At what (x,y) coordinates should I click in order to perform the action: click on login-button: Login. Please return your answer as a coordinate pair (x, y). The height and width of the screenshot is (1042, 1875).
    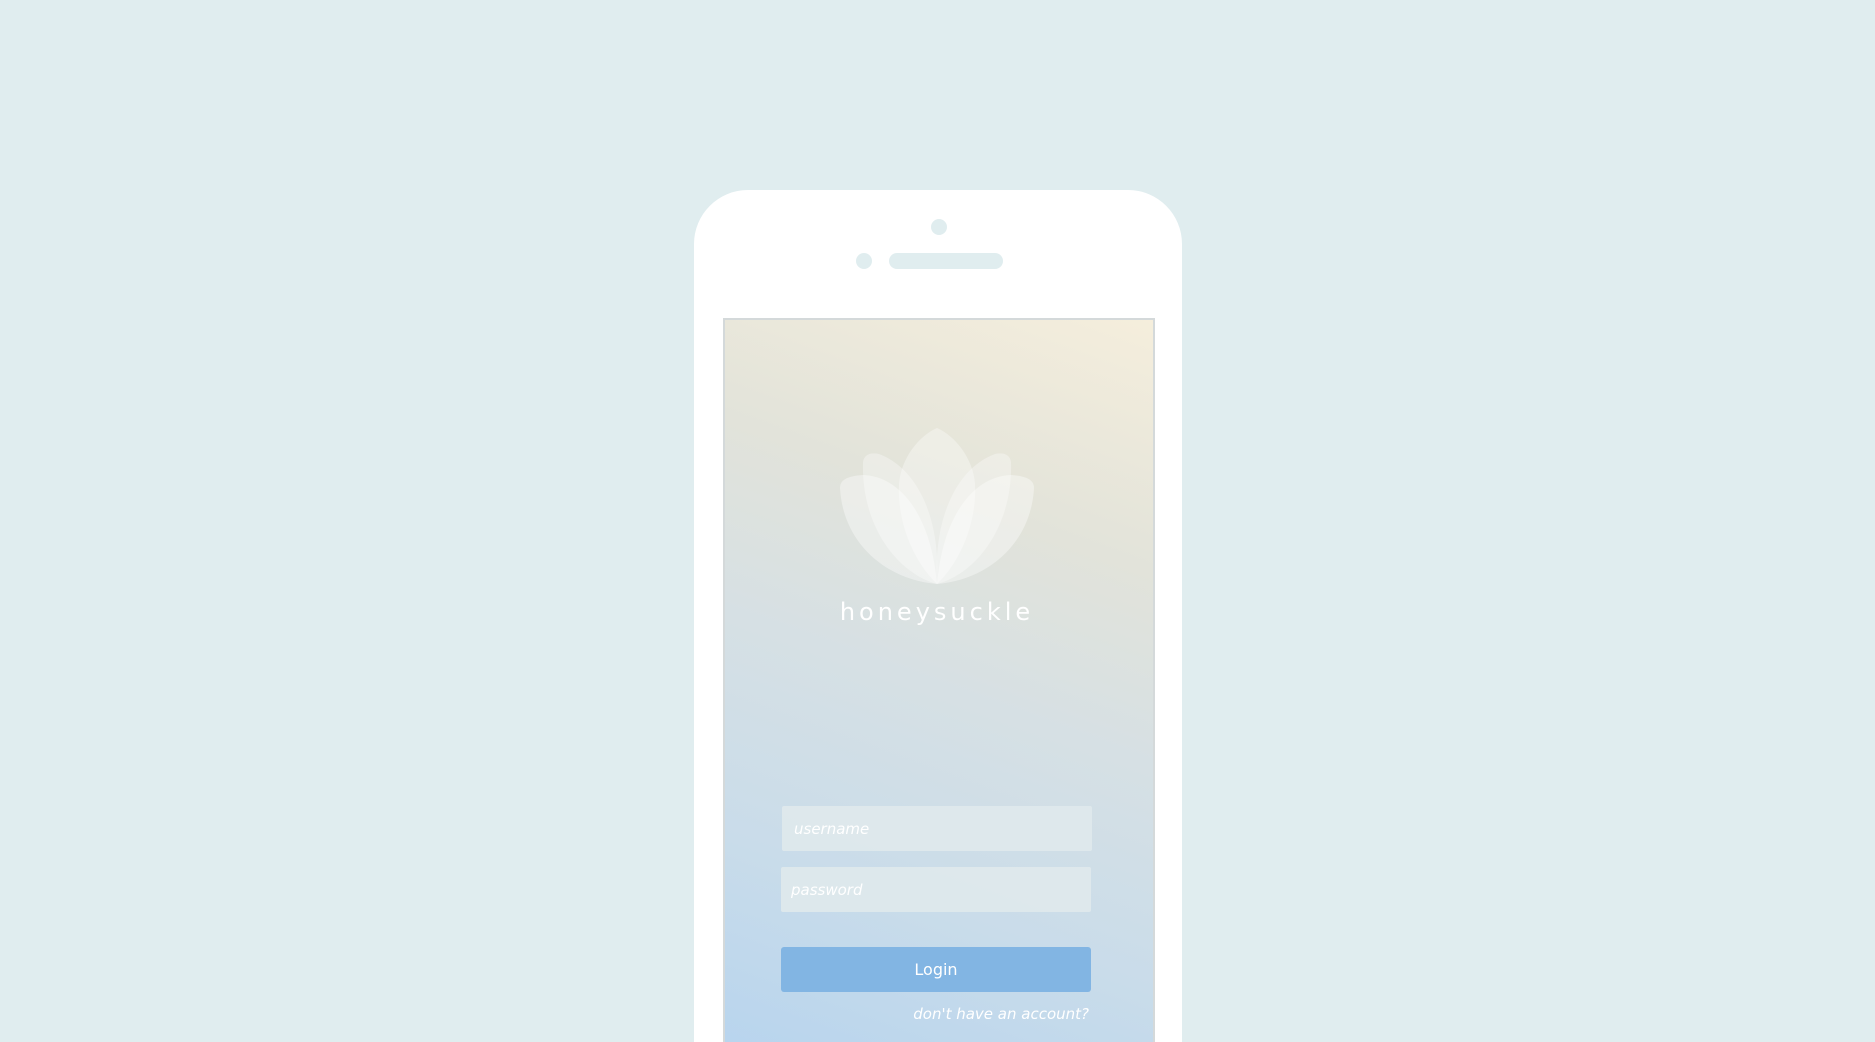
    Looking at the image, I should click on (936, 969).